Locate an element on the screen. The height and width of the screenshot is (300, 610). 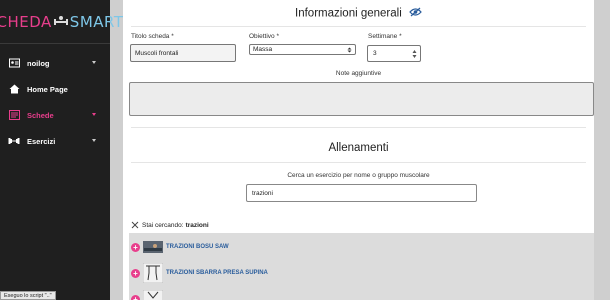
app-logo: SCHEDA SMART is located at coordinates (61, 22).